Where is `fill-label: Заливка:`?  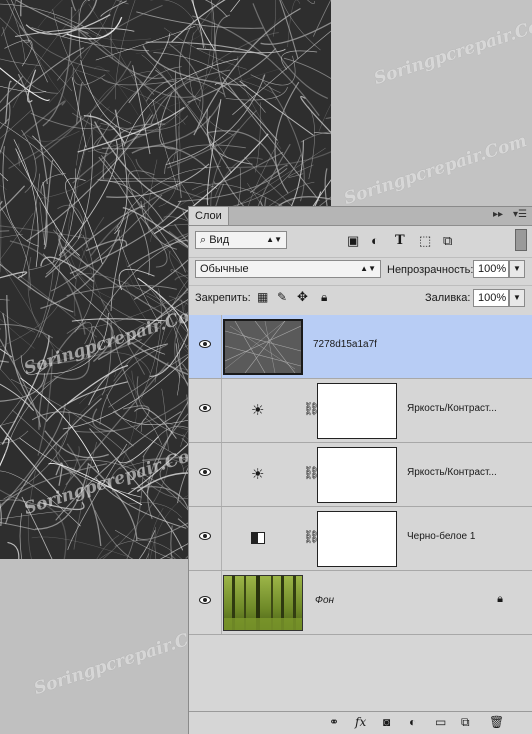
fill-label: Заливка: is located at coordinates (448, 298).